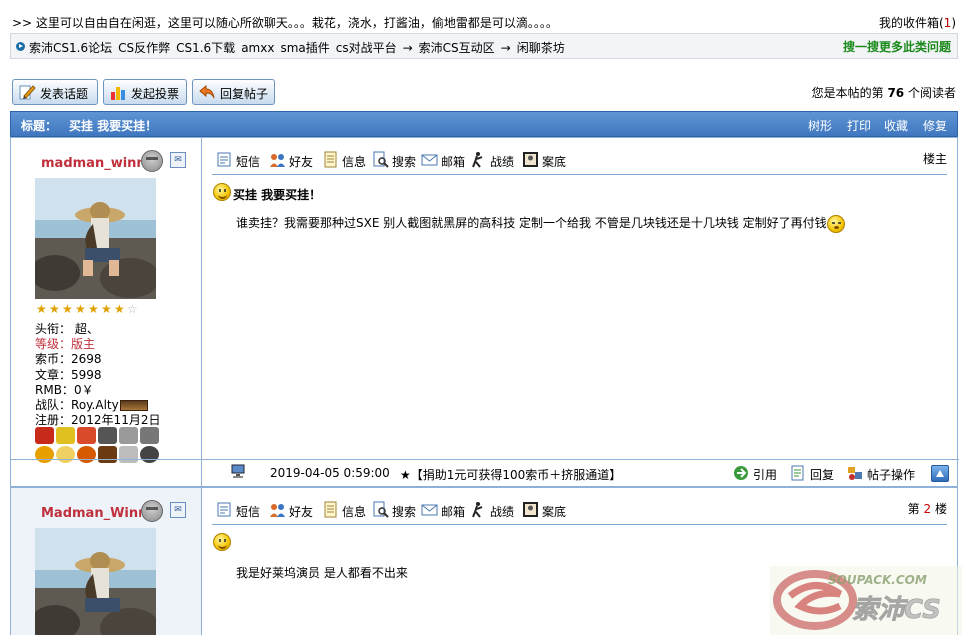 The height and width of the screenshot is (635, 962). I want to click on print-link: 打印, so click(859, 125).